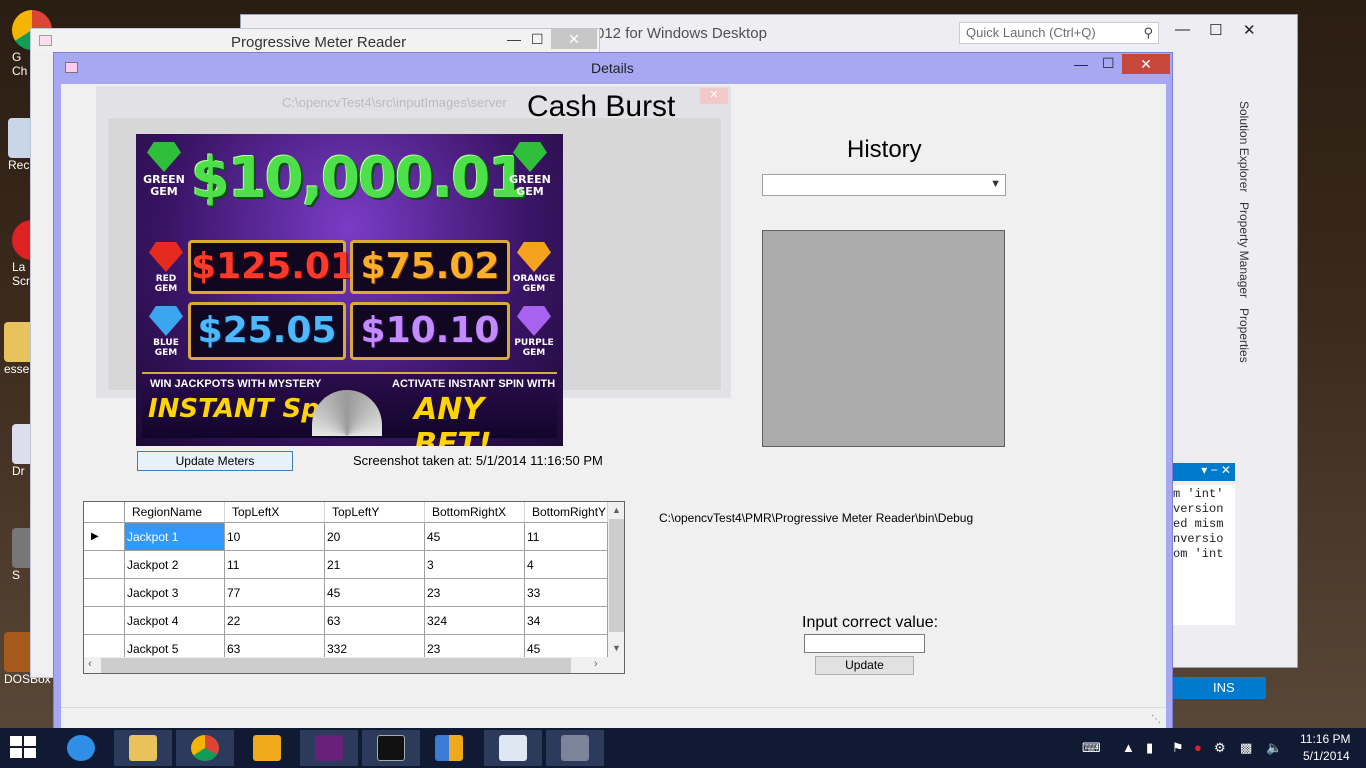 This screenshot has height=768, width=1366. I want to click on taskbar-chrome, so click(205, 748).